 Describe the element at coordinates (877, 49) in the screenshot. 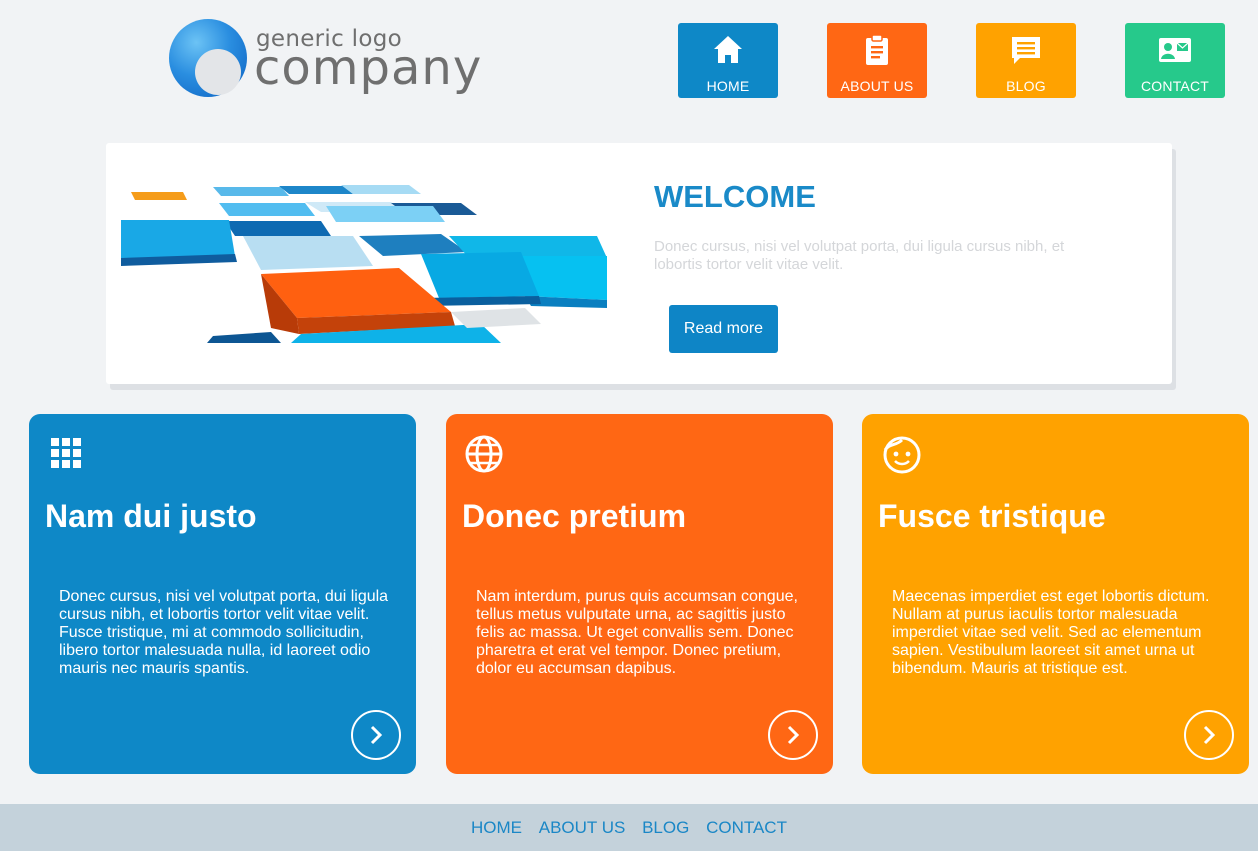

I see `clipboard-icon` at that location.